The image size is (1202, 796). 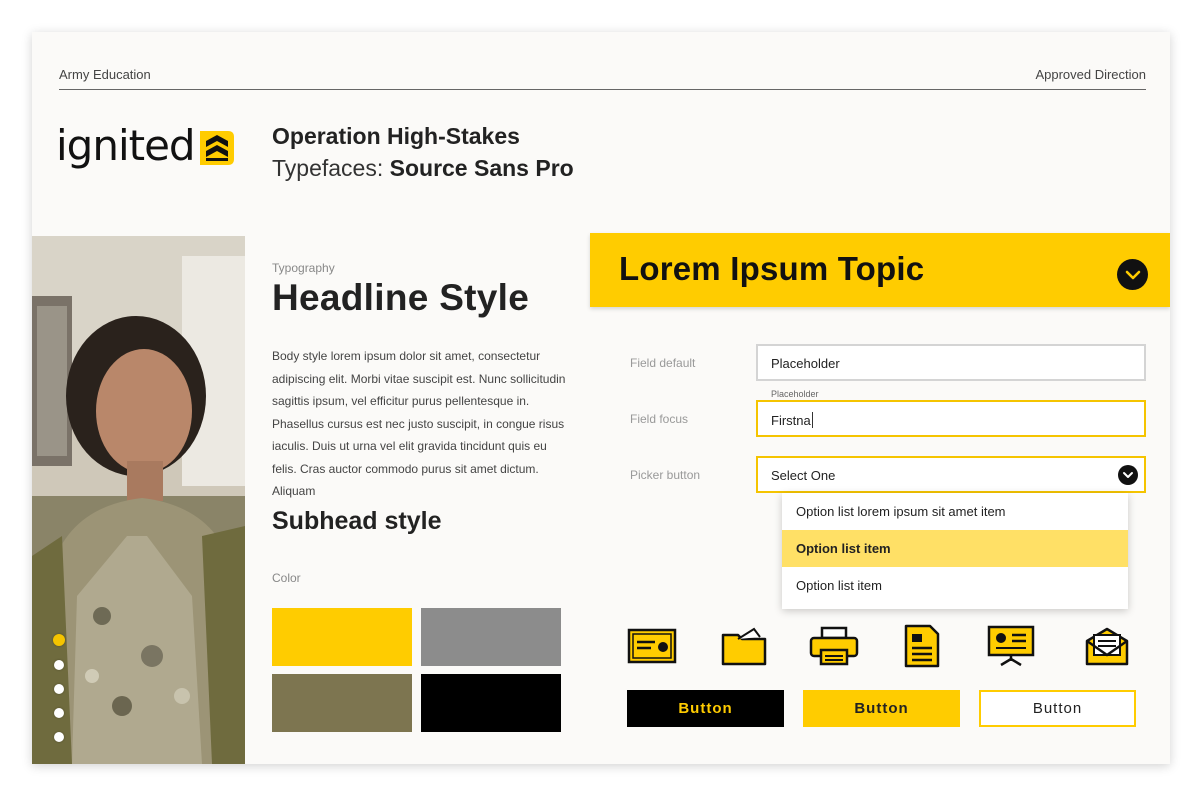 What do you see at coordinates (955, 511) in the screenshot?
I see `option-item: Option list lorem ipsum sit amet item` at bounding box center [955, 511].